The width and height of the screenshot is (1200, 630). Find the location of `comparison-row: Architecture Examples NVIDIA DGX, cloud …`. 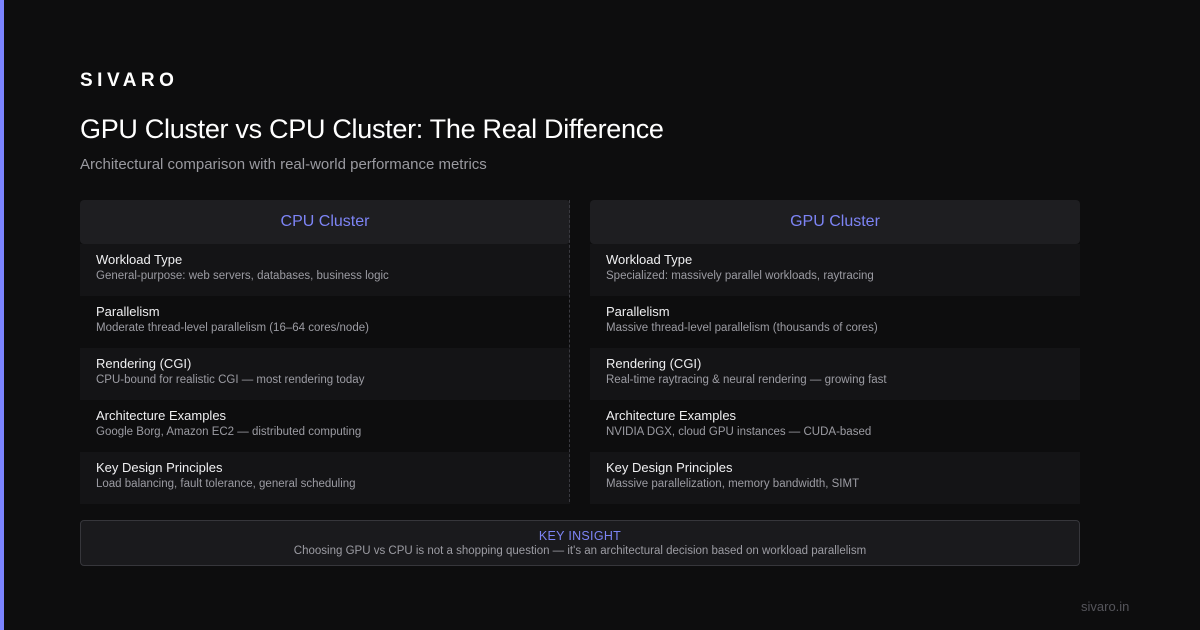

comparison-row: Architecture Examples NVIDIA DGX, cloud … is located at coordinates (835, 426).